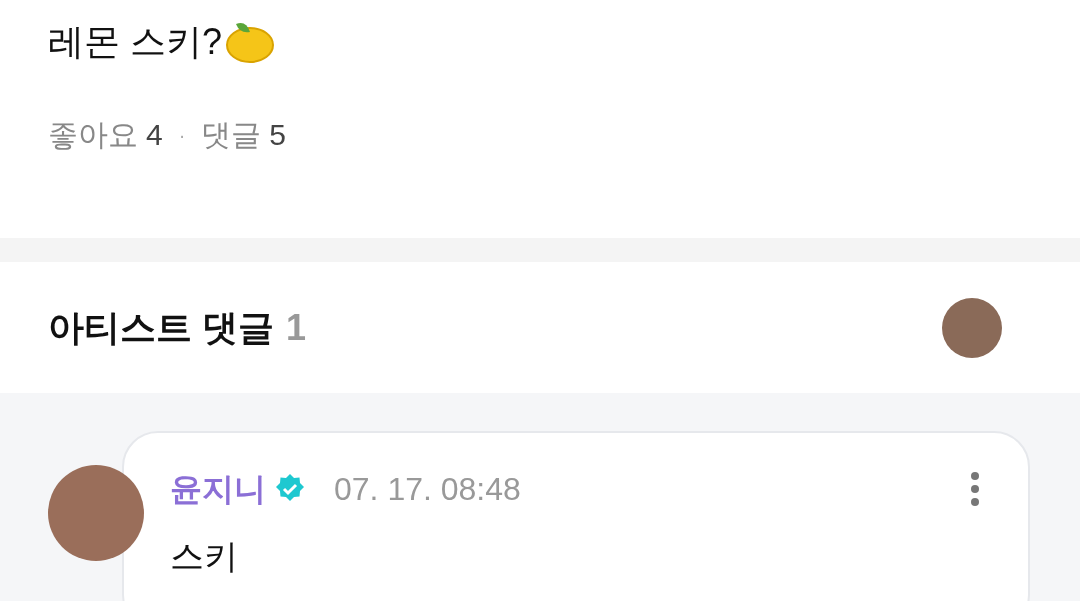 This screenshot has height=601, width=1080. Describe the element at coordinates (161, 327) in the screenshot. I see `section-title: 아티스트 댓글` at that location.